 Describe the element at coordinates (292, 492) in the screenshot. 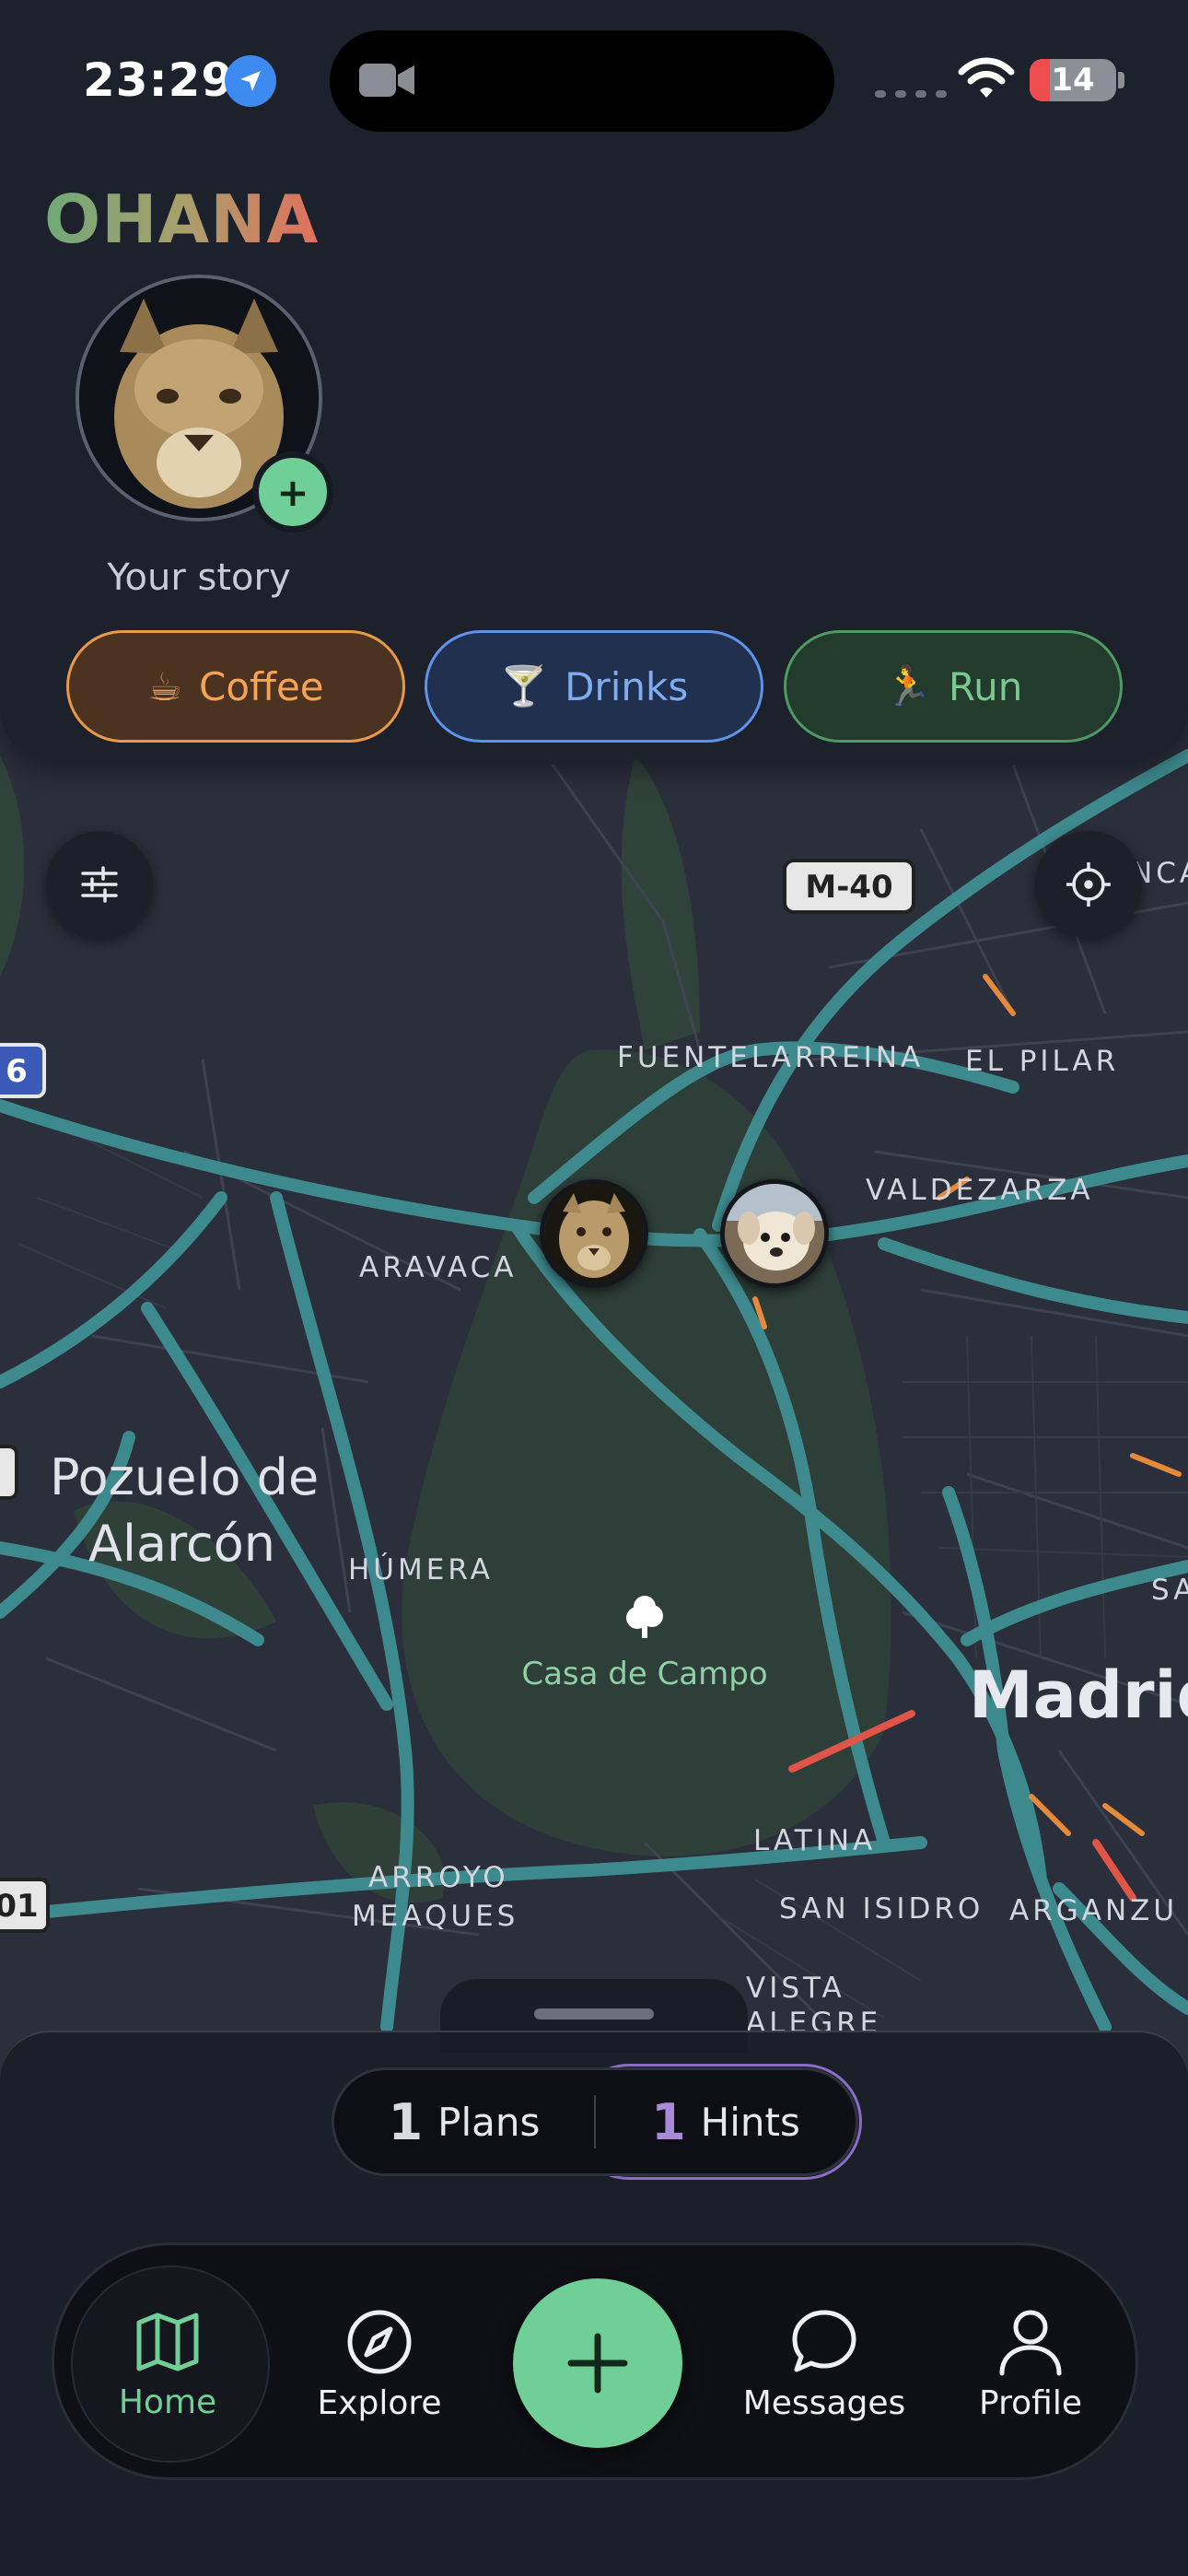

I see `add-story-button: +` at that location.